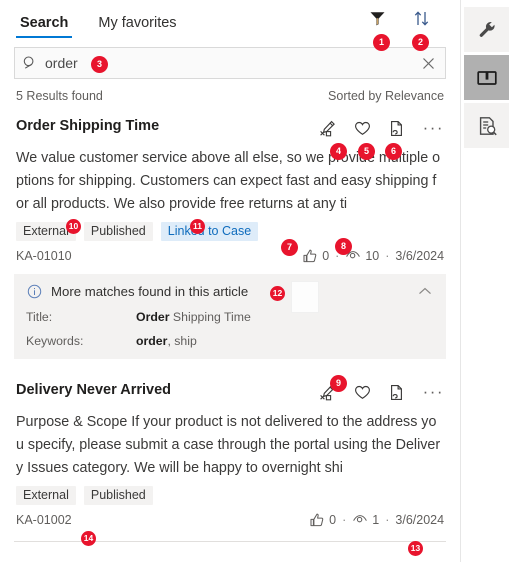 The height and width of the screenshot is (562, 512). Describe the element at coordinates (44, 256) in the screenshot. I see `article-ka-id: KA-01010` at that location.